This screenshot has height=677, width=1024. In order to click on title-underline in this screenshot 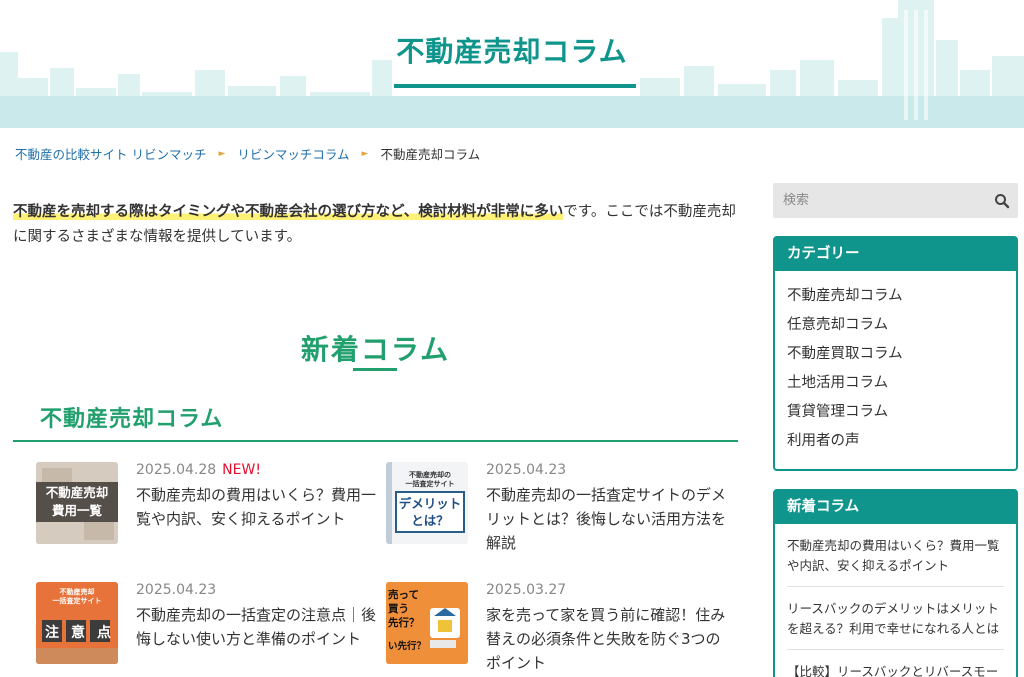, I will do `click(515, 86)`.